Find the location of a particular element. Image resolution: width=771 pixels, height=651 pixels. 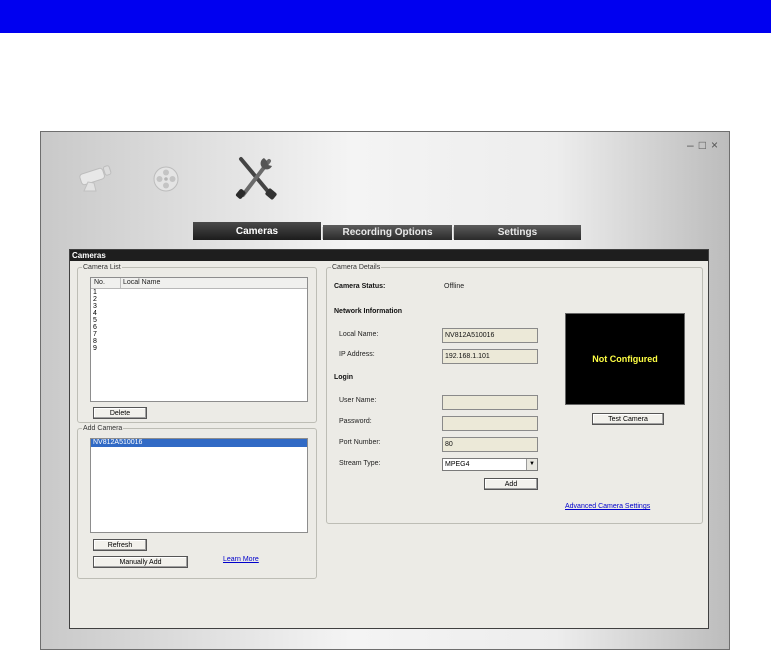

ip-address-label: IP Address: is located at coordinates (357, 354).